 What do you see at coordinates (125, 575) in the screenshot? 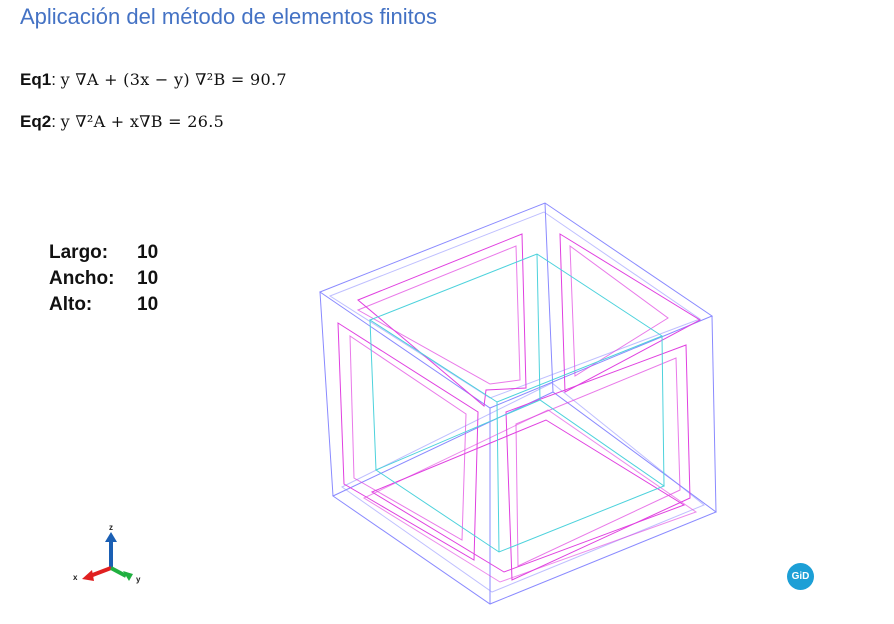
I see `axis-y-icon: y` at bounding box center [125, 575].